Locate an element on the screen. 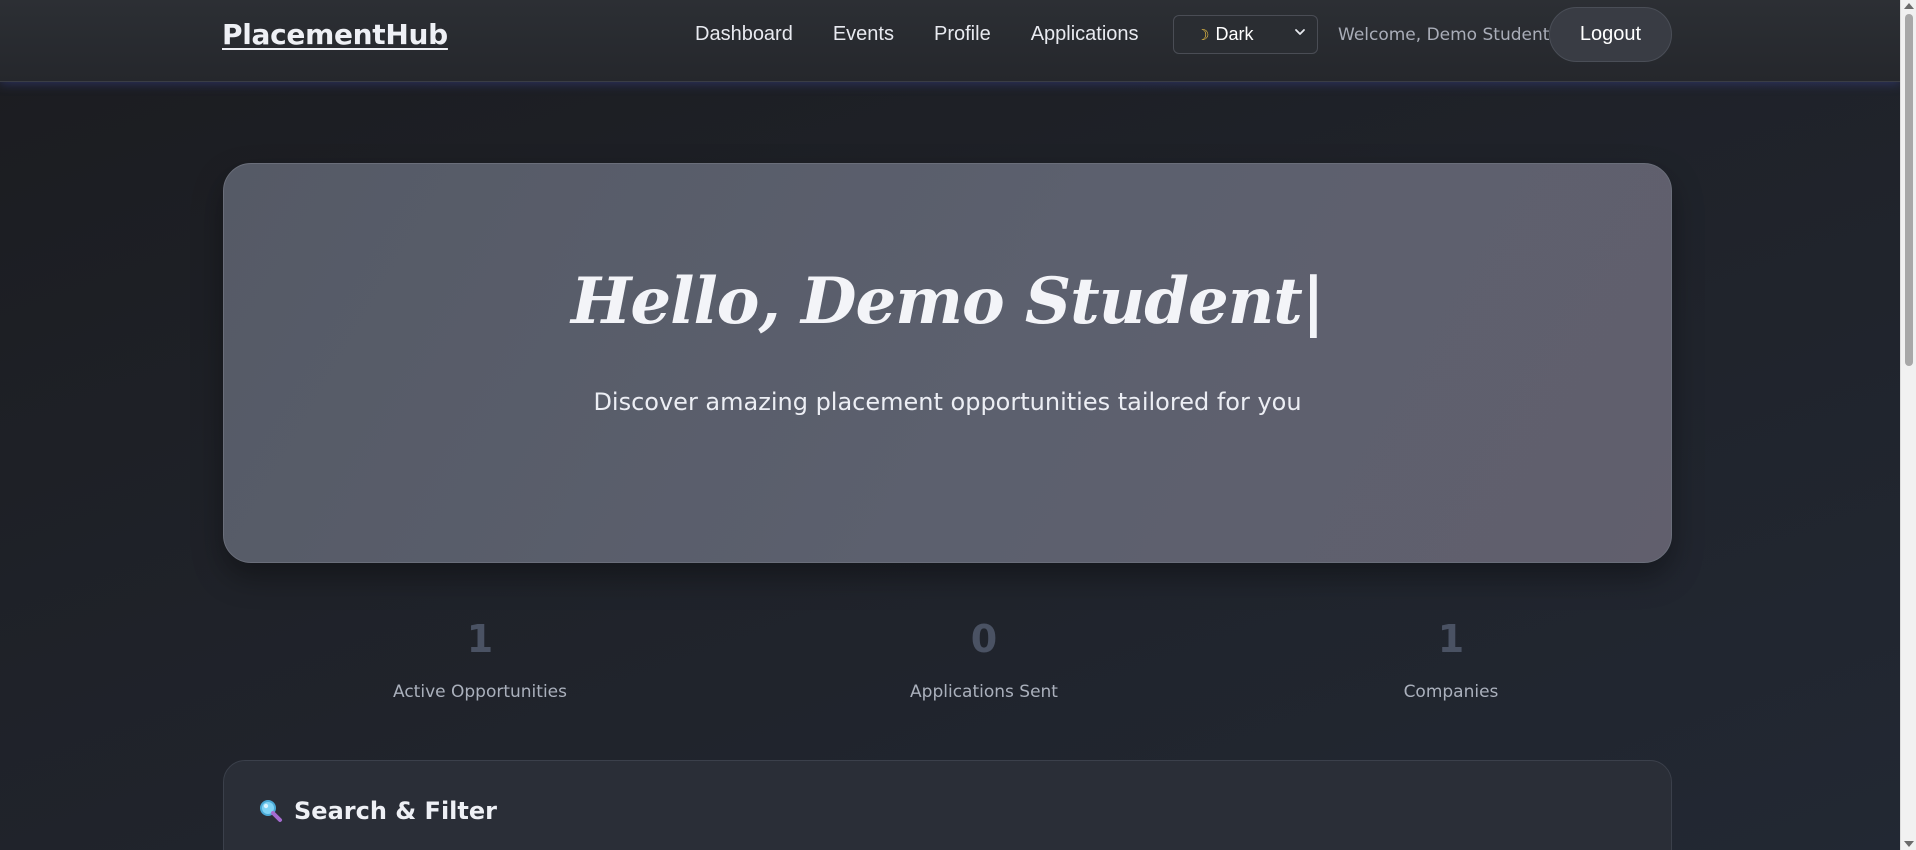 The height and width of the screenshot is (850, 1916). search-icon is located at coordinates (271, 811).